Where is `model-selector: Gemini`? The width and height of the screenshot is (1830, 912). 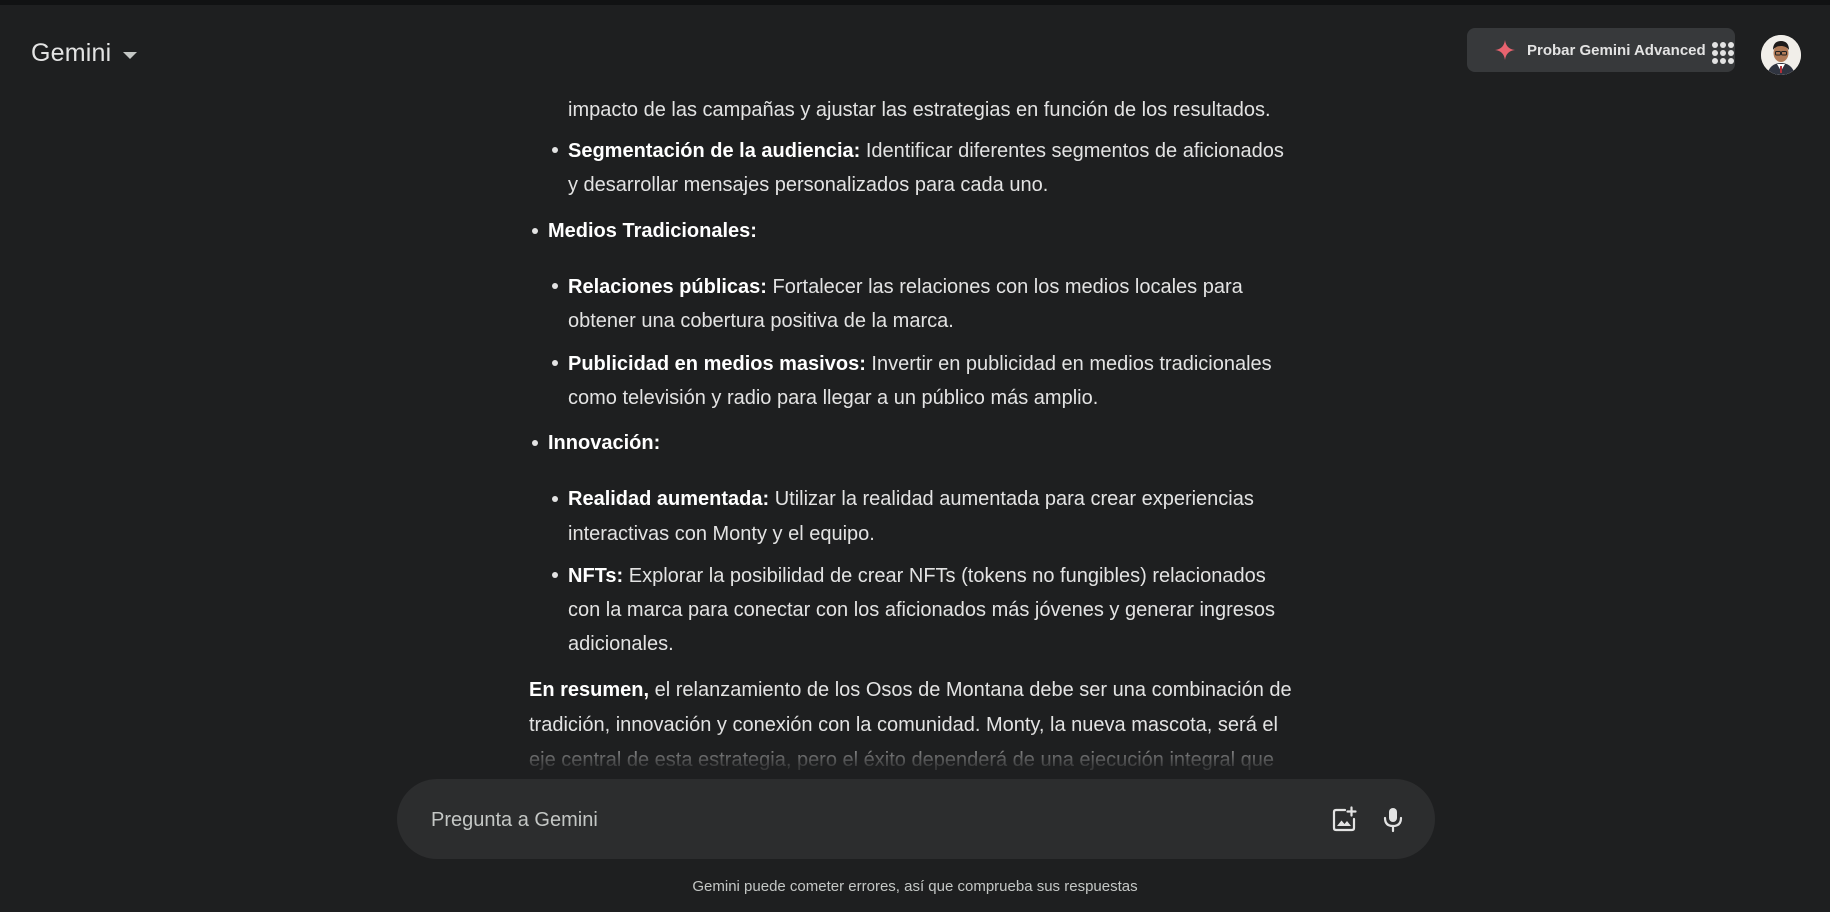 model-selector: Gemini is located at coordinates (84, 53).